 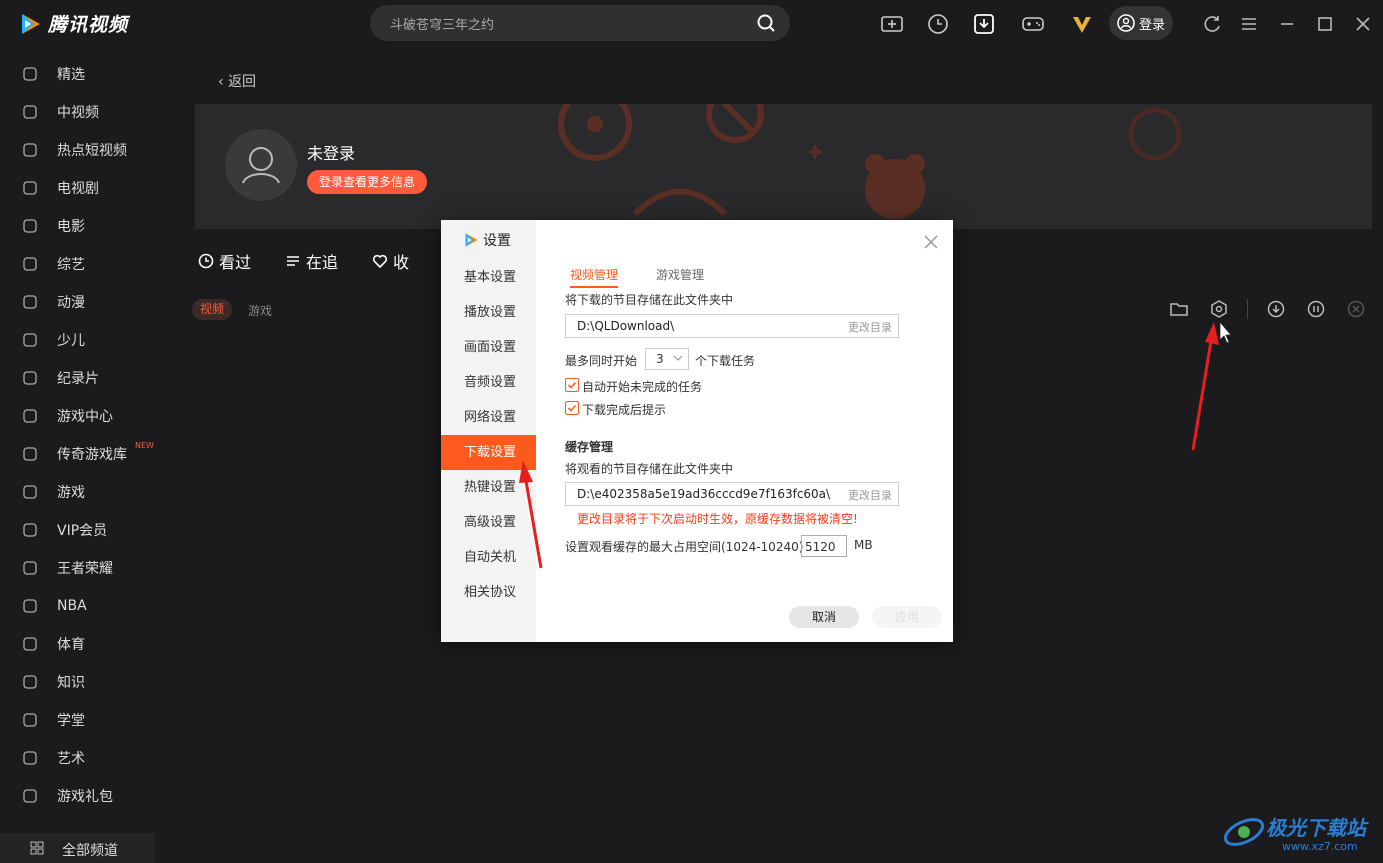 I want to click on game-controller-icon, so click(x=1033, y=24).